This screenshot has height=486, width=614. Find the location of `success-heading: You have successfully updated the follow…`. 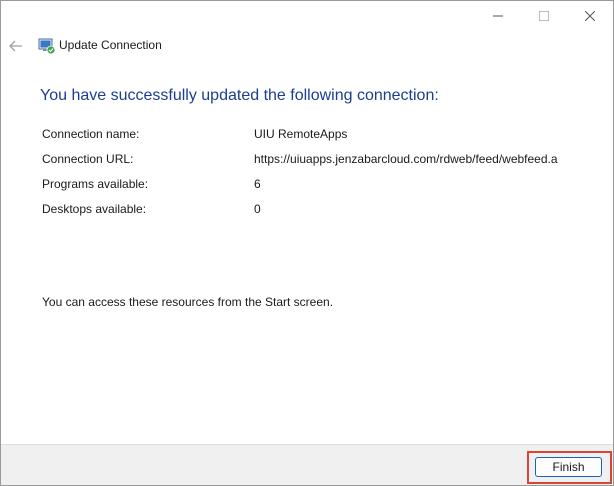

success-heading: You have successfully updated the follow… is located at coordinates (239, 95).